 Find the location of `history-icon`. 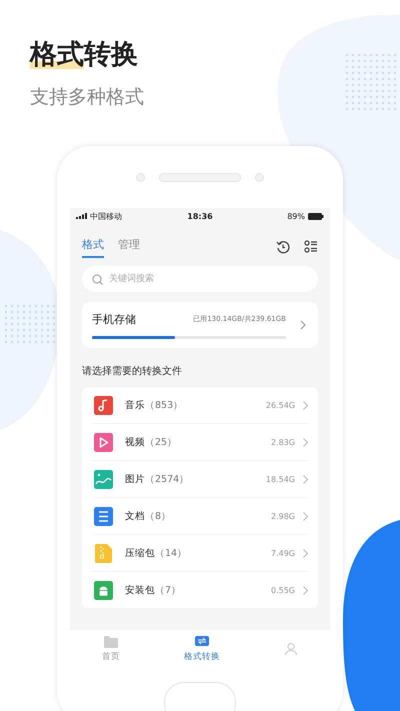

history-icon is located at coordinates (283, 247).